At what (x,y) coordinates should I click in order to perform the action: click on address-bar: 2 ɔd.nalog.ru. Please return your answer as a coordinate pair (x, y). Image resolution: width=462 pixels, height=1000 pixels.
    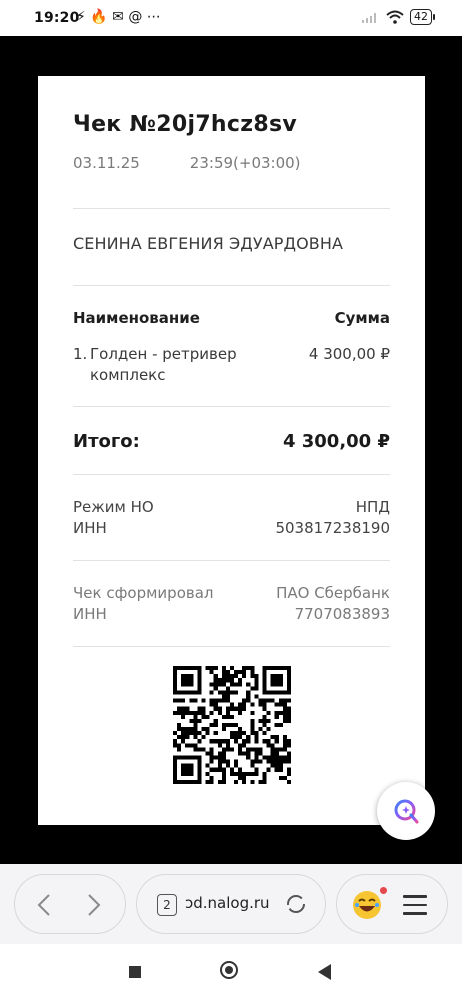
    Looking at the image, I should click on (231, 904).